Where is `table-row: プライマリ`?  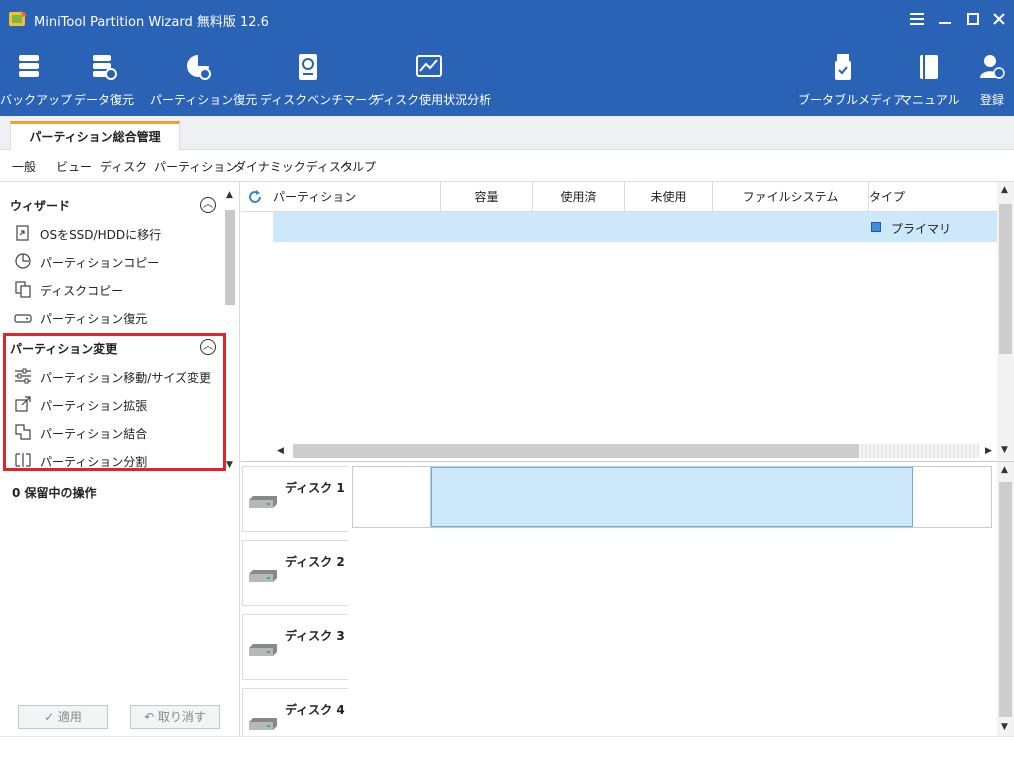
table-row: プライマリ is located at coordinates (635, 227).